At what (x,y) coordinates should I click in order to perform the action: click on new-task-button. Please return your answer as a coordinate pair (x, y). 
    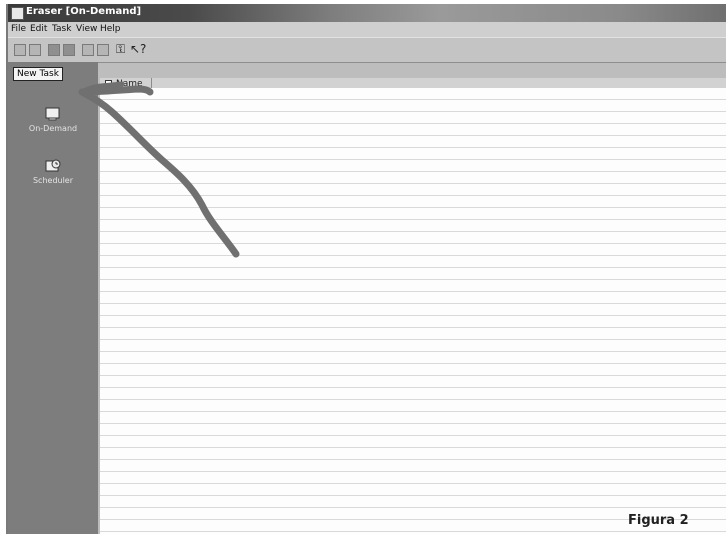
    Looking at the image, I should click on (20, 50).